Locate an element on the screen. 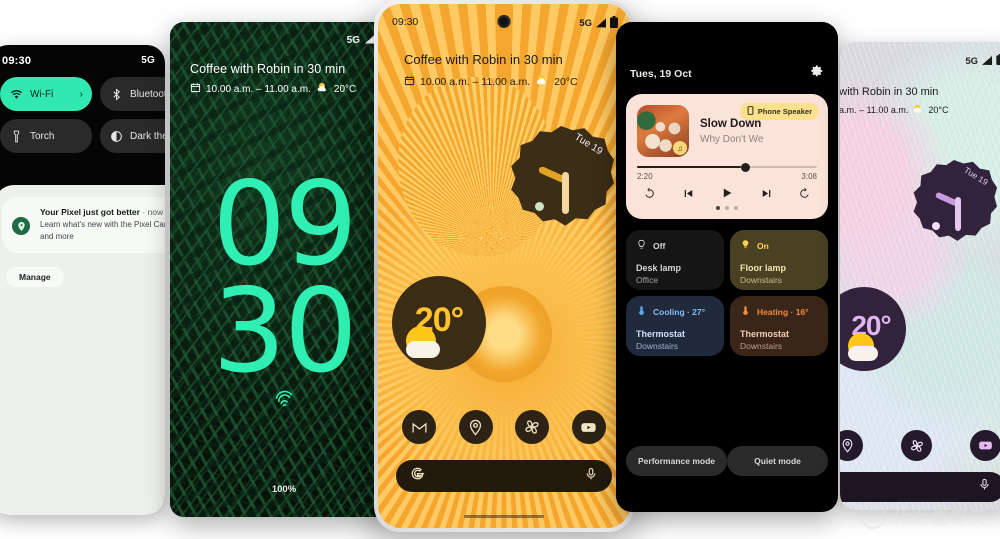 The image size is (1000, 539). control-name: Desk lamp is located at coordinates (659, 268).